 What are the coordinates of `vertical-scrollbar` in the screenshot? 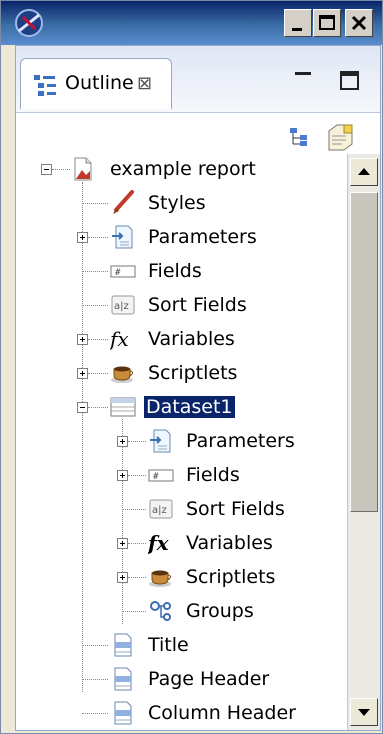 It's located at (363, 442).